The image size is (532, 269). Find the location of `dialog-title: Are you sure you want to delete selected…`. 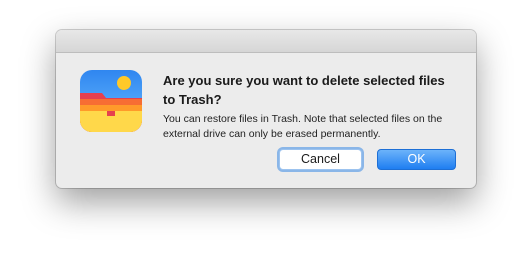

dialog-title: Are you sure you want to delete selected… is located at coordinates (304, 90).